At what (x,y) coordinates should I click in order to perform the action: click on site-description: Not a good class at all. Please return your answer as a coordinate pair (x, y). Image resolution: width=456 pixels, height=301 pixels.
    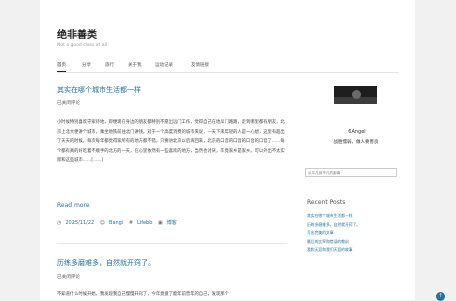
    Looking at the image, I should click on (82, 45).